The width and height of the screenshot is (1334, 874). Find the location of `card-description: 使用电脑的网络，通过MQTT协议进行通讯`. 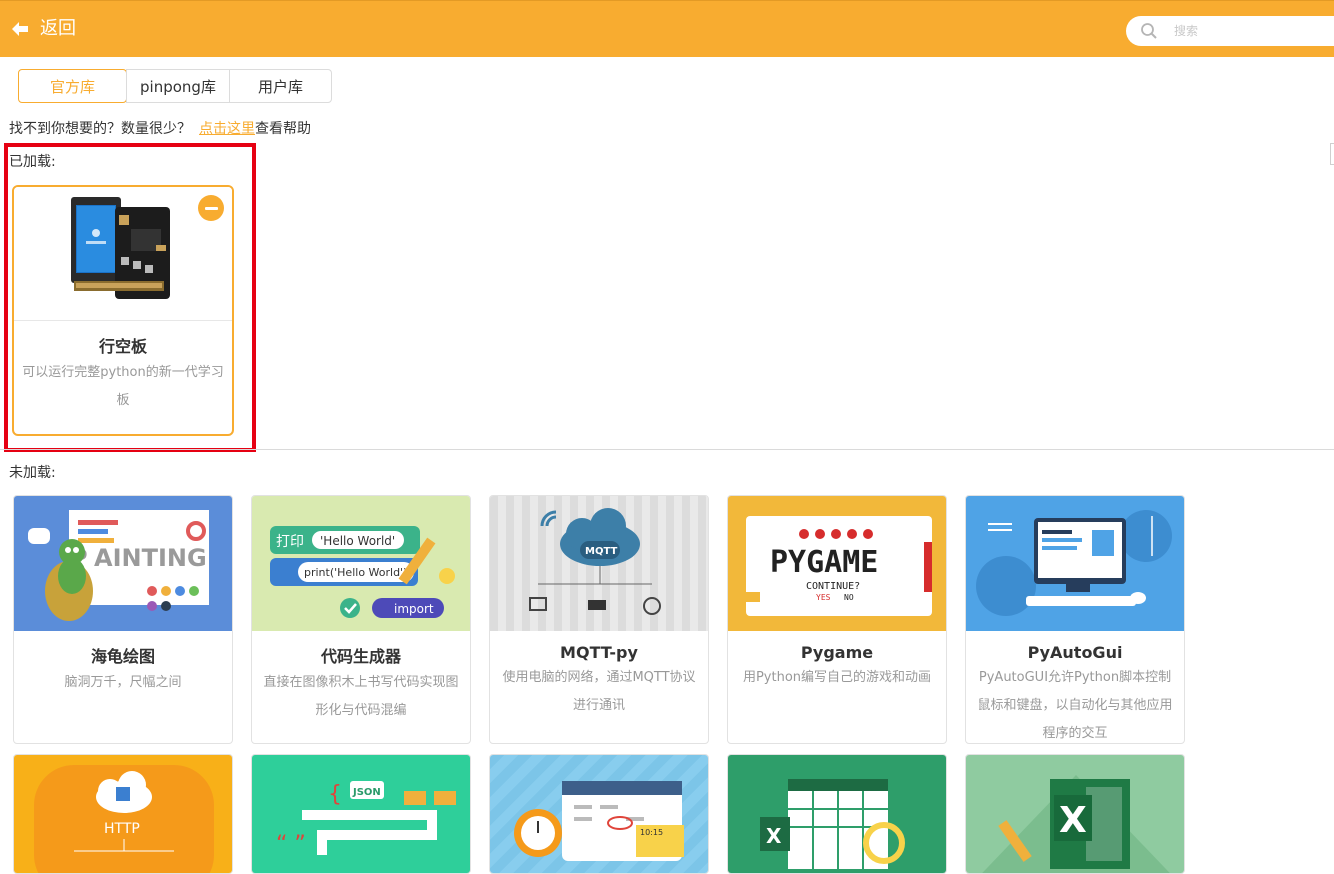

card-description: 使用电脑的网络，通过MQTT协议进行通讯 is located at coordinates (599, 691).